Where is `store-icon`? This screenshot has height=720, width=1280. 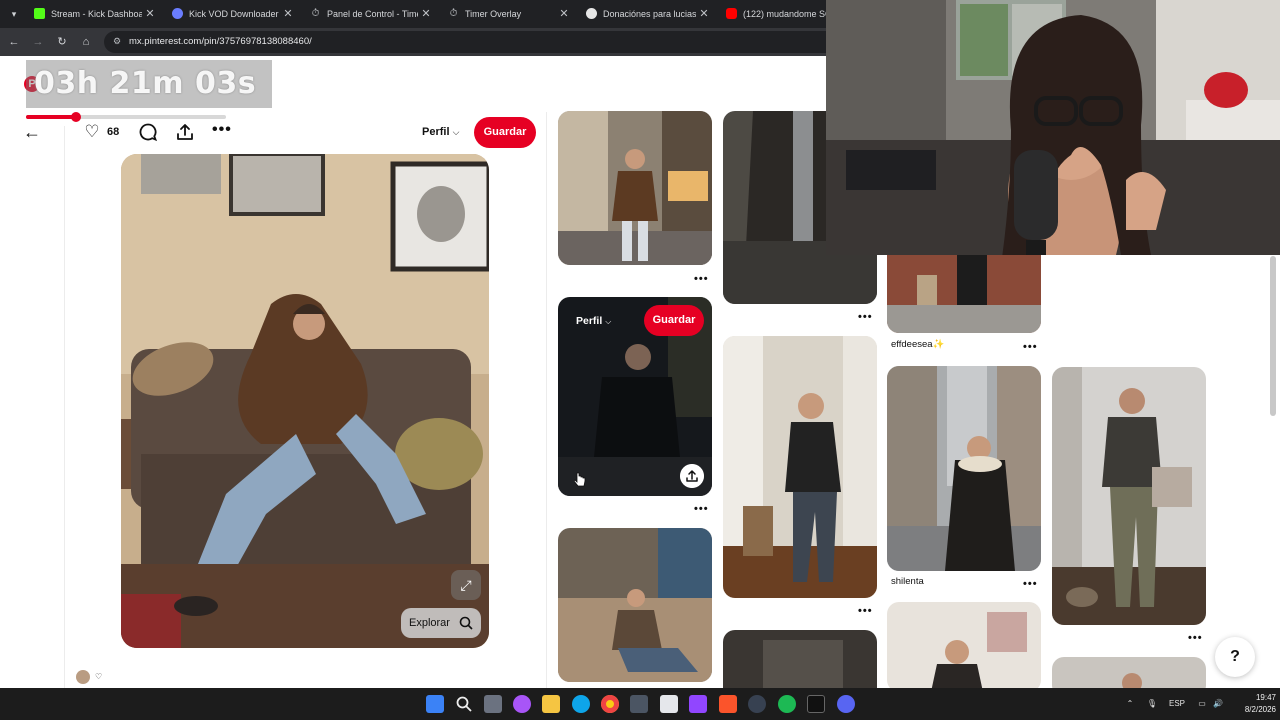
store-icon is located at coordinates (639, 704).